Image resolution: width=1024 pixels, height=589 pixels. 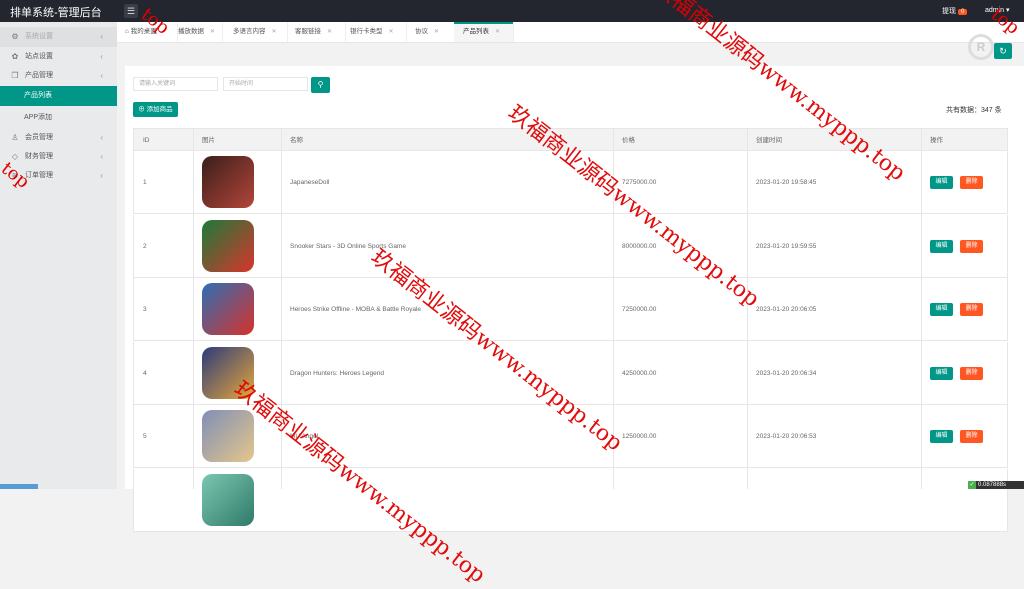 I want to click on tab-label: 协议, so click(x=421, y=31).